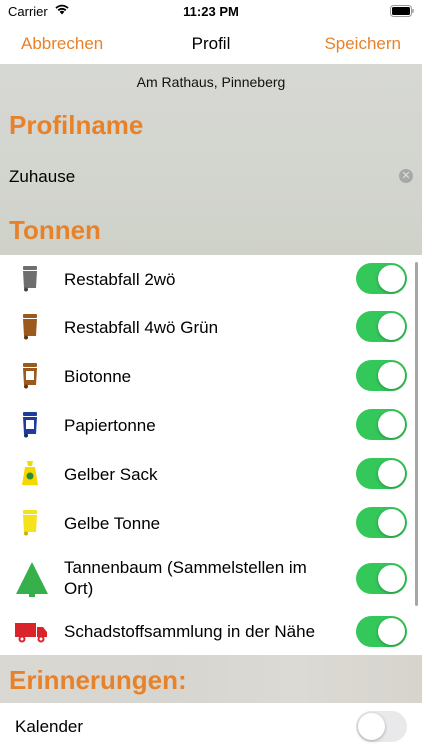 The image size is (422, 750). Describe the element at coordinates (120, 279) in the screenshot. I see `bin-label: Restabfall 2wö` at that location.